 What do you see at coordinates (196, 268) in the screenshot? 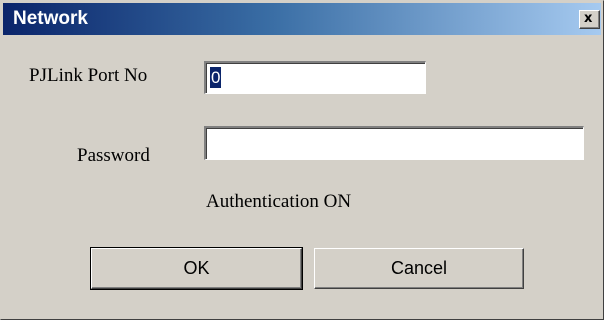
I see `ok-button: OK` at bounding box center [196, 268].